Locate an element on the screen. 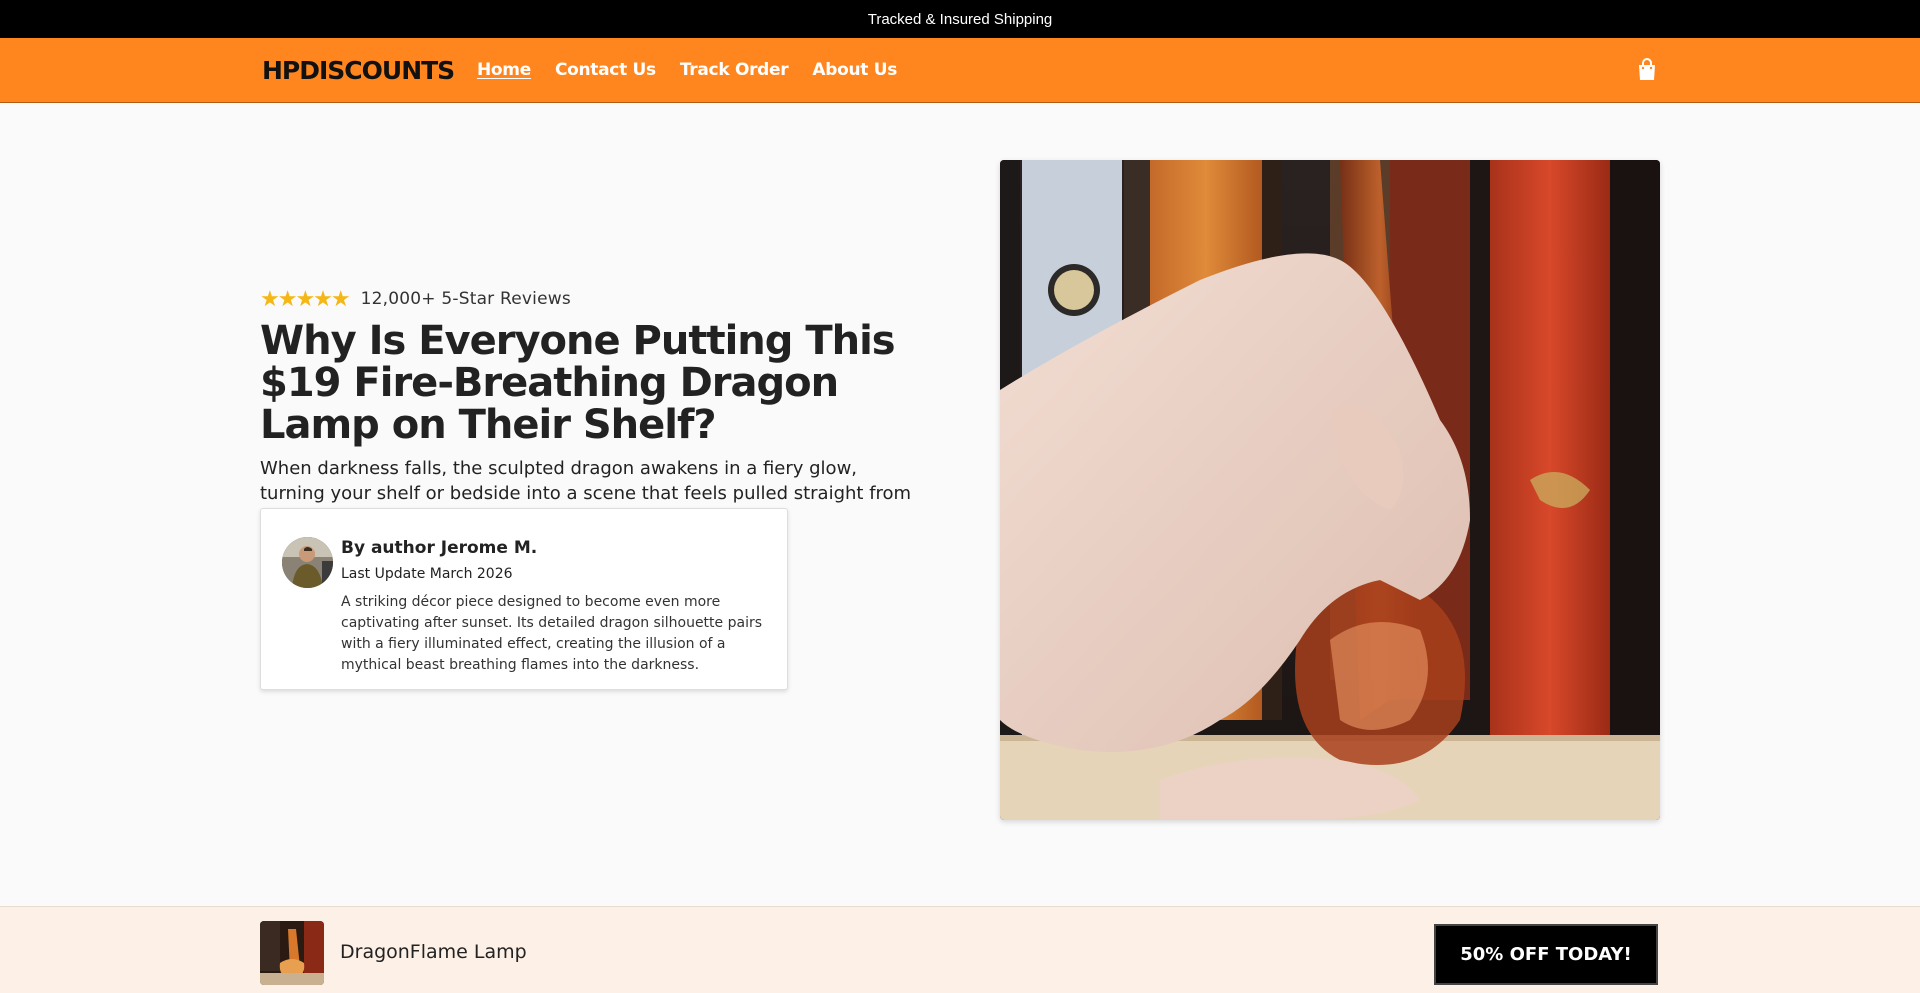  star-rating-icon: ★★★★★ is located at coordinates (305, 298).